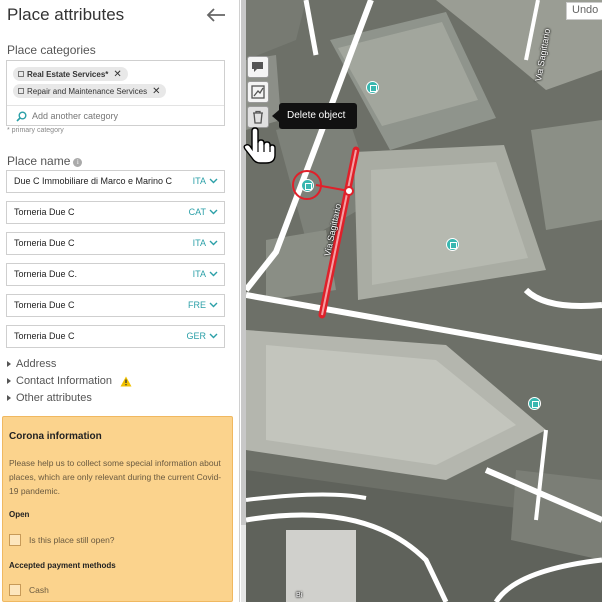 The image size is (602, 602). I want to click on place-name-label: Place name i, so click(45, 161).